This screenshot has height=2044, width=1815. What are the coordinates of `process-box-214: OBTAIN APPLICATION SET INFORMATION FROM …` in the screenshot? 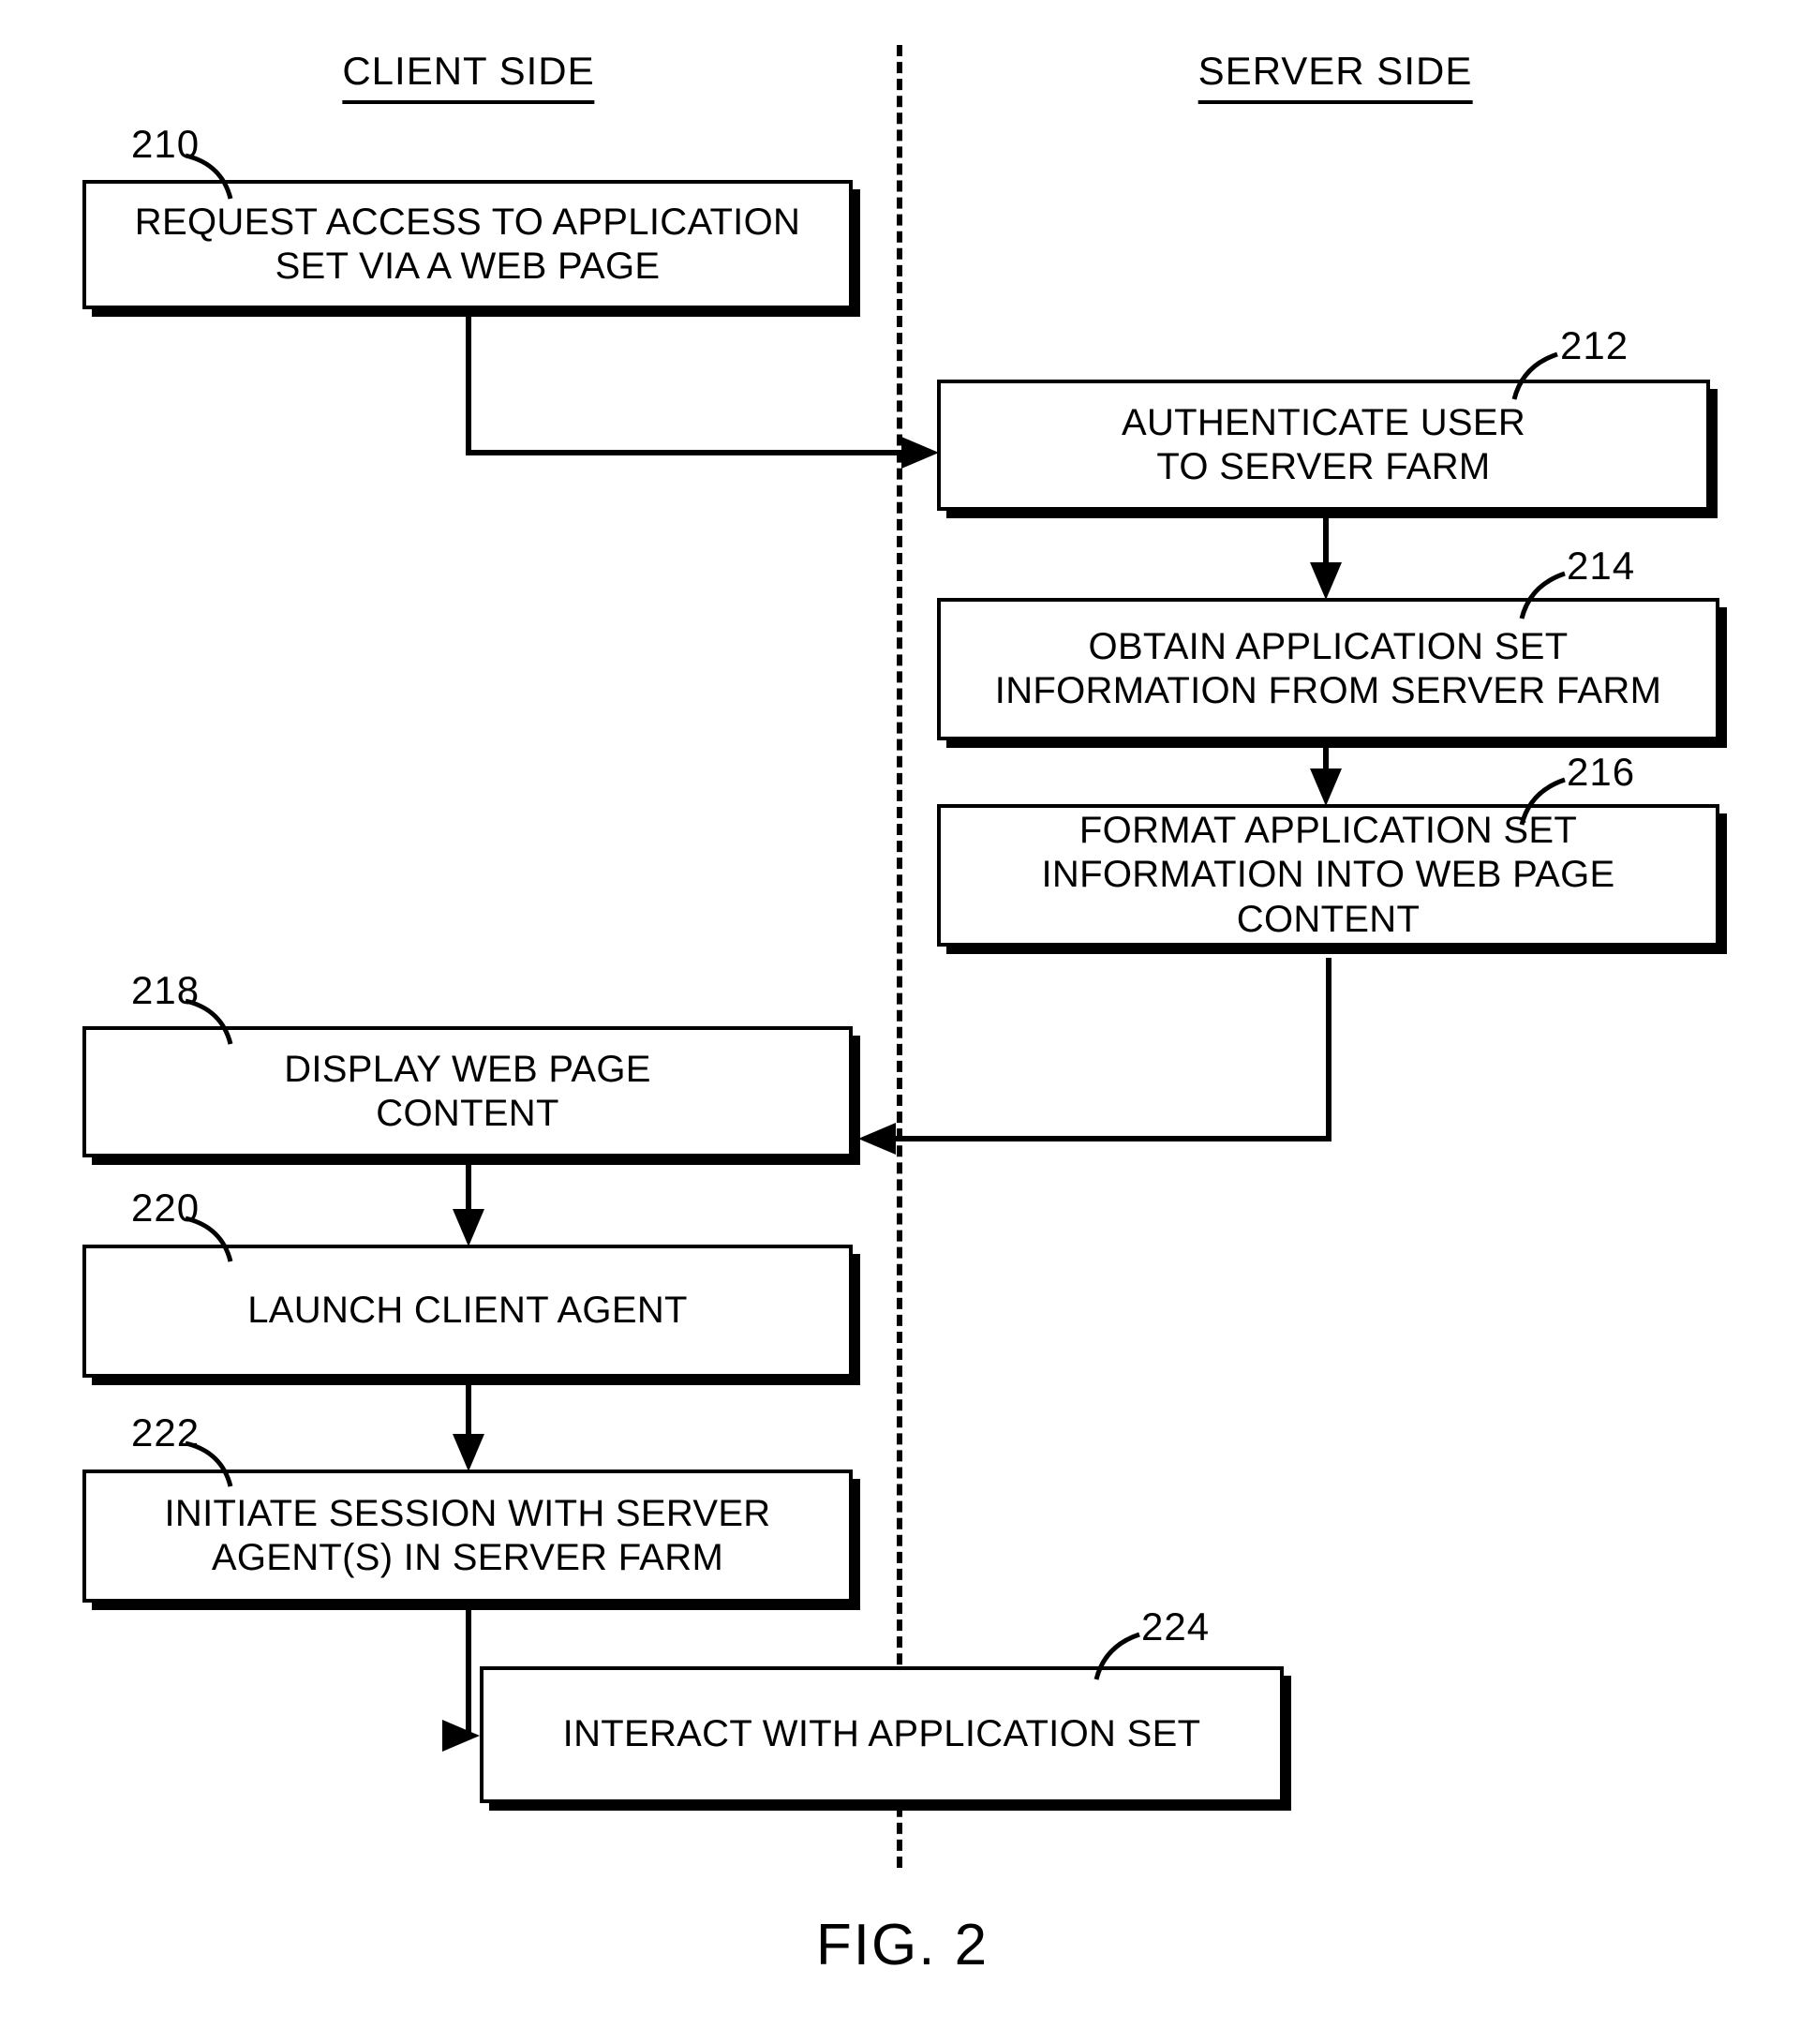 It's located at (1328, 669).